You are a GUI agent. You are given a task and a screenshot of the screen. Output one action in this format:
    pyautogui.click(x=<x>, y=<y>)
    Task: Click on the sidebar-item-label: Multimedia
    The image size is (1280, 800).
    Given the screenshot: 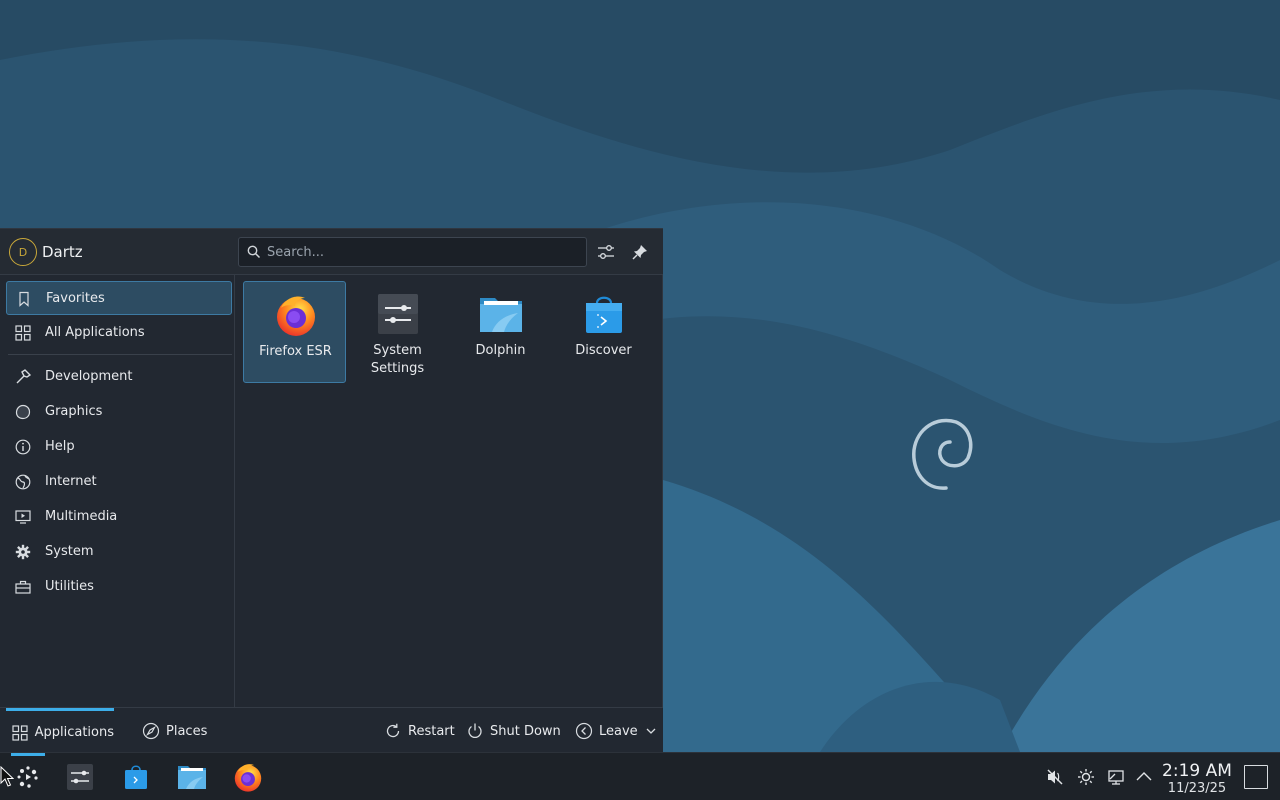 What is the action you would take?
    pyautogui.click(x=81, y=516)
    